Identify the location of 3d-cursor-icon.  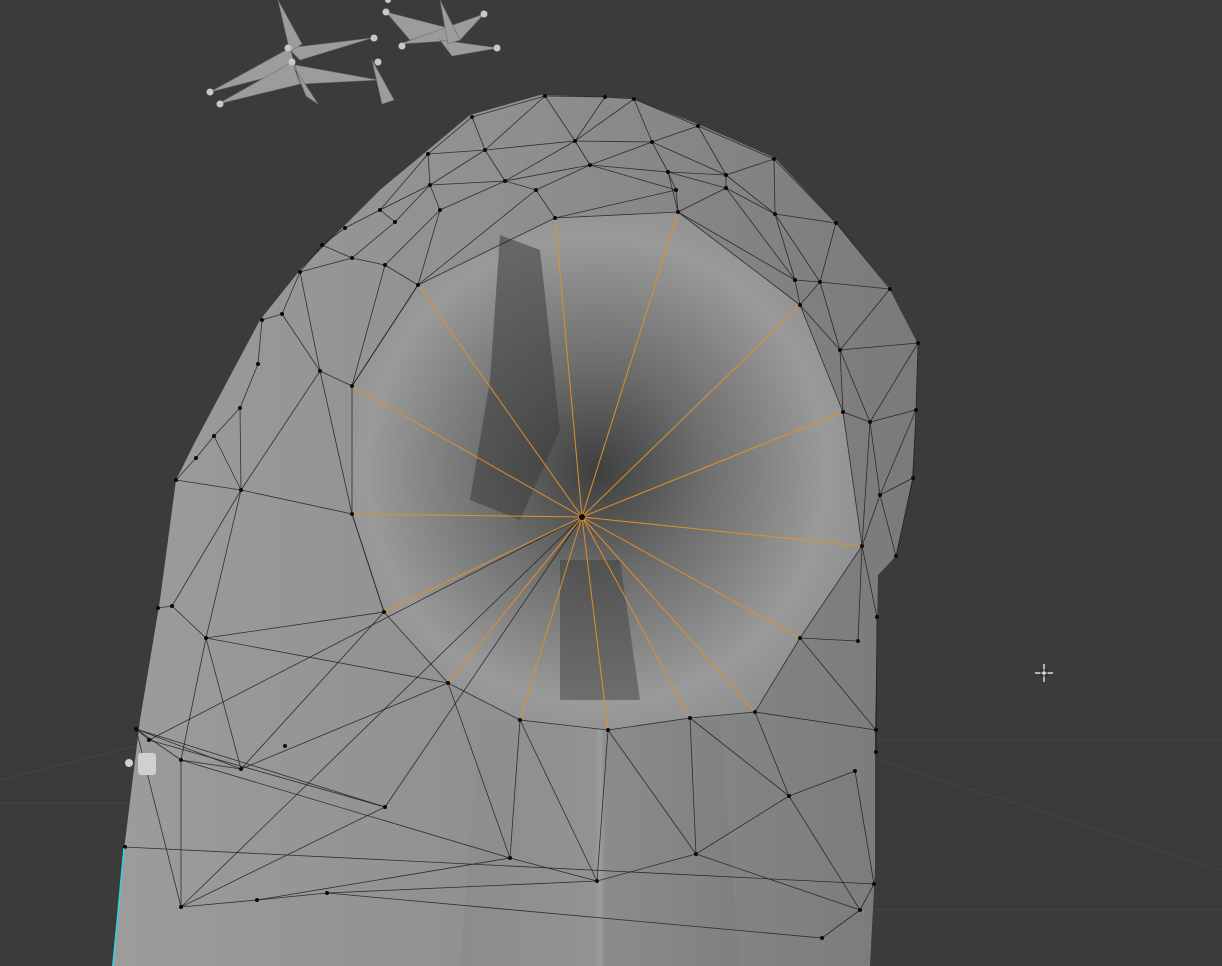
(1044, 673).